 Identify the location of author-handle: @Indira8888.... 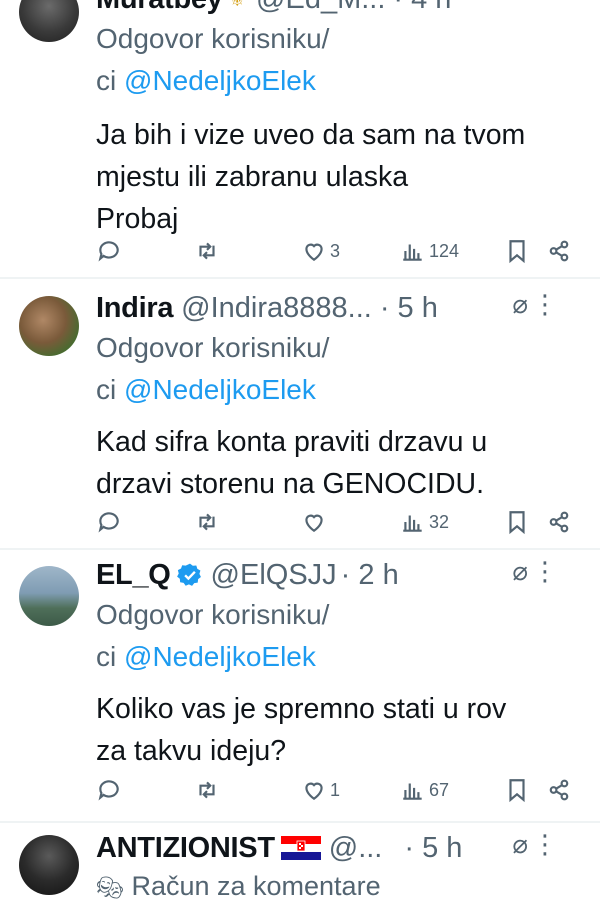
(276, 308).